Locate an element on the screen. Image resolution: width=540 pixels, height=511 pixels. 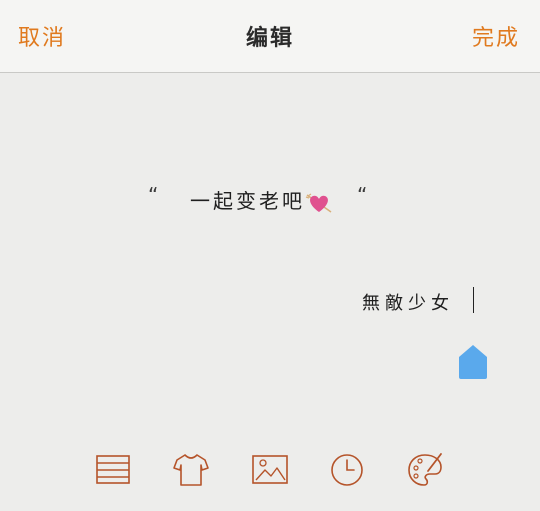
page-title: 编辑 is located at coordinates (269, 38).